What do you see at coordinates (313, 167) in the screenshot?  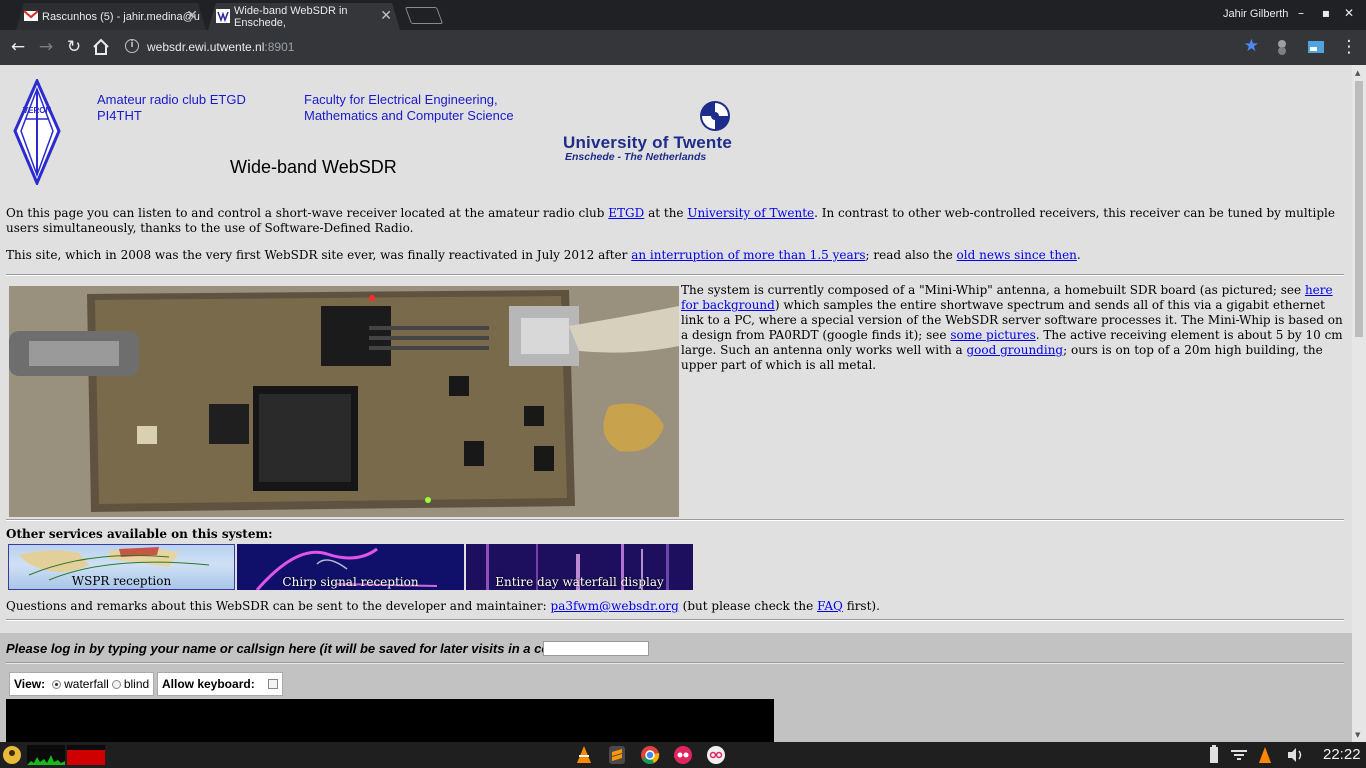 I see `page-title: Wide-band WebSDR` at bounding box center [313, 167].